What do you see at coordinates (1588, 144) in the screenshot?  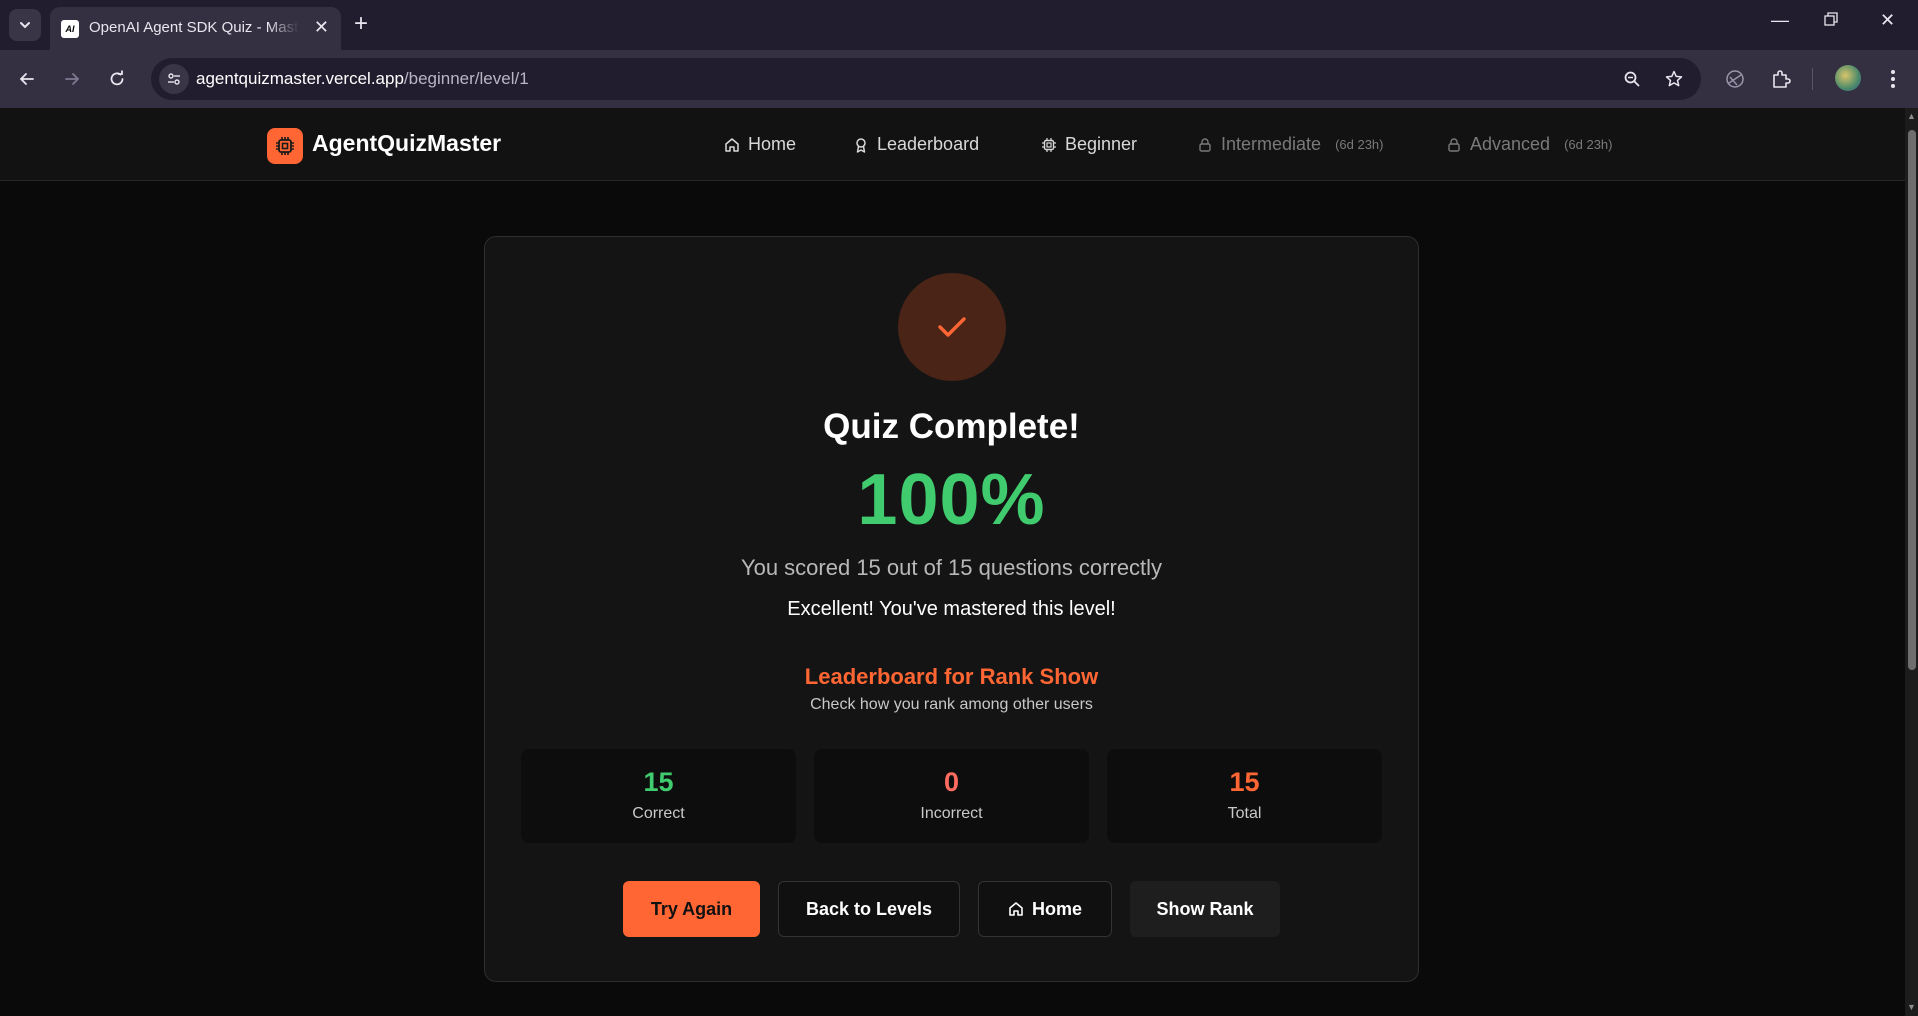 I see `nav-advanced-countdown: (6d 23h)` at bounding box center [1588, 144].